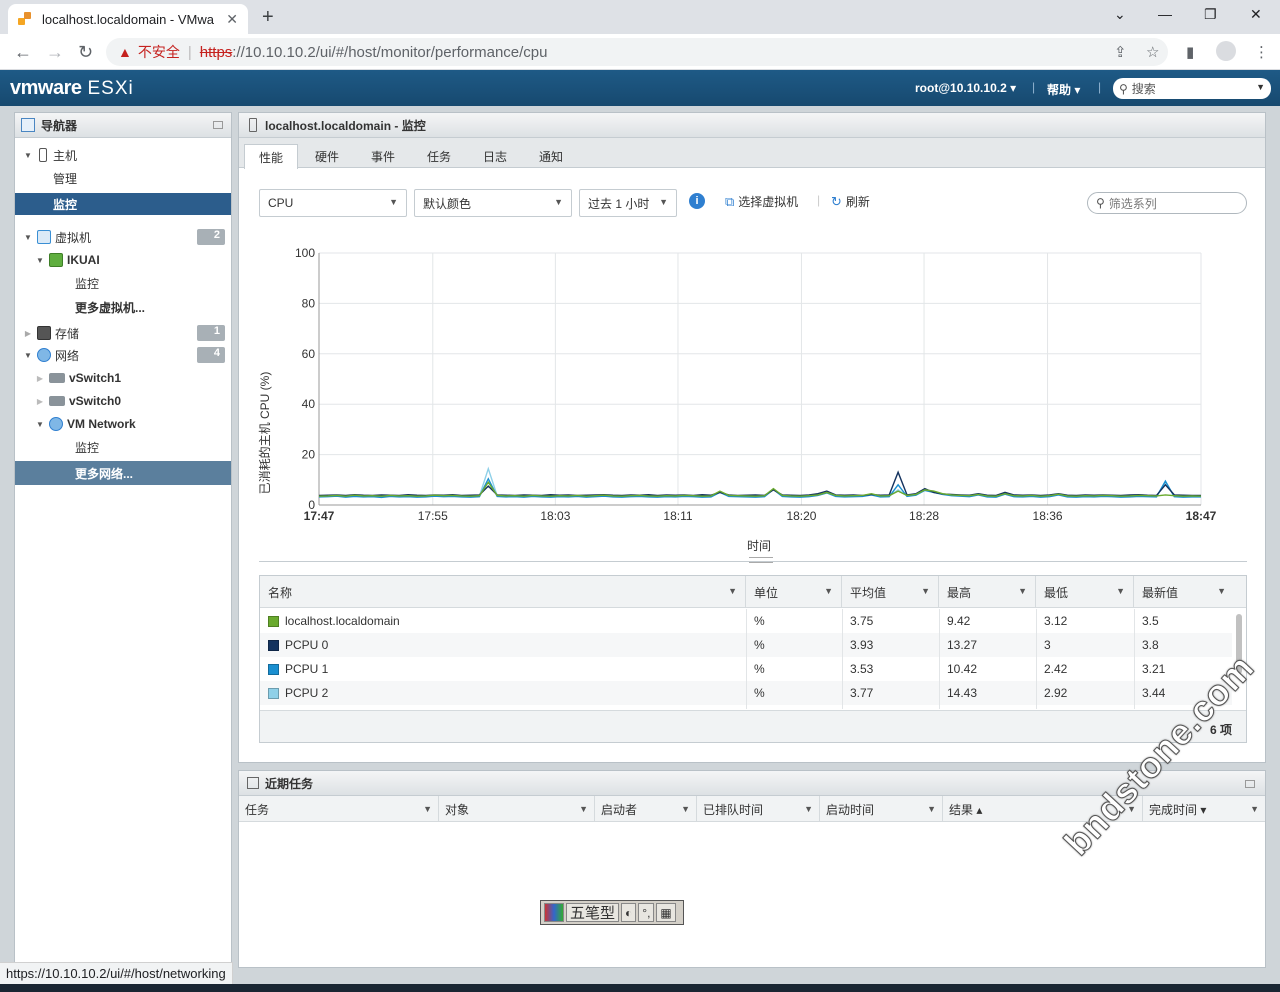 Image resolution: width=1280 pixels, height=992 pixels. I want to click on column-separator, so click(1036, 659).